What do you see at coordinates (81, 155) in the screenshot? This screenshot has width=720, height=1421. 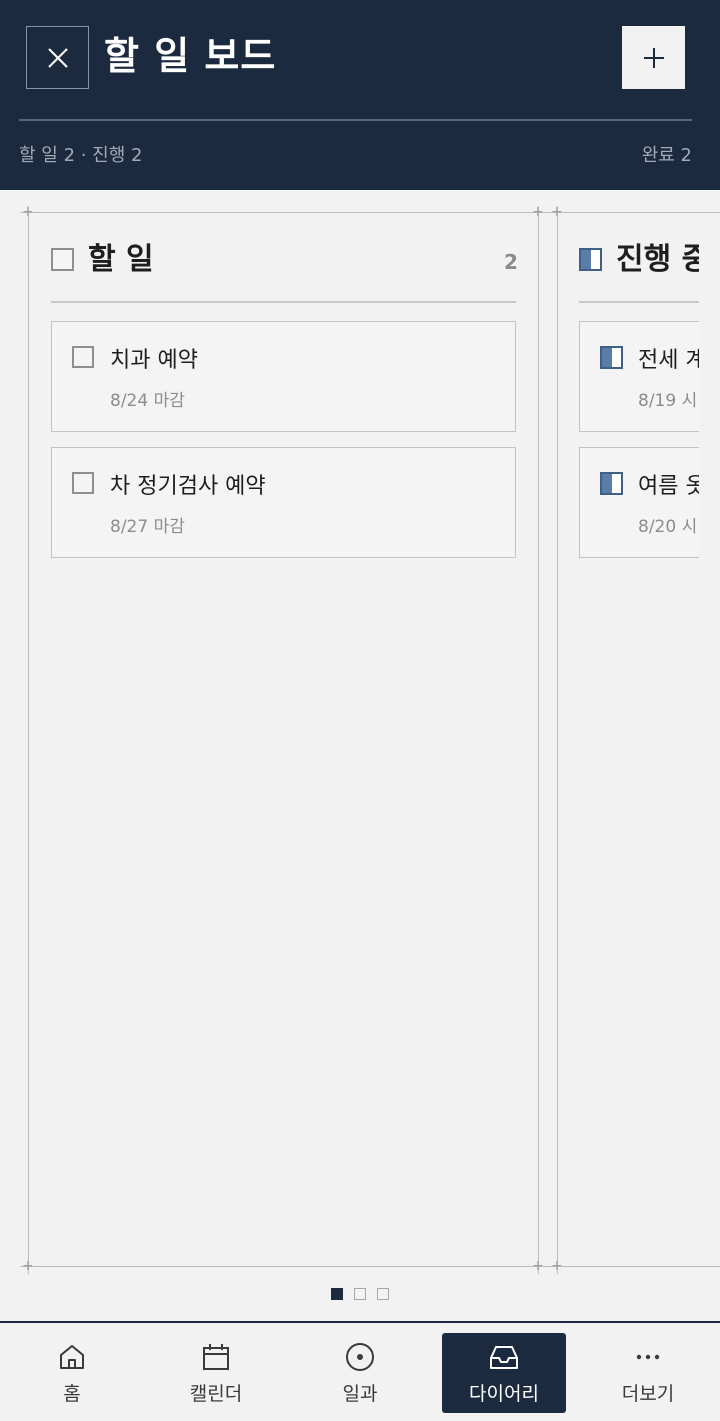 I see `stats-summary: 할 일 2 · 진행 2` at bounding box center [81, 155].